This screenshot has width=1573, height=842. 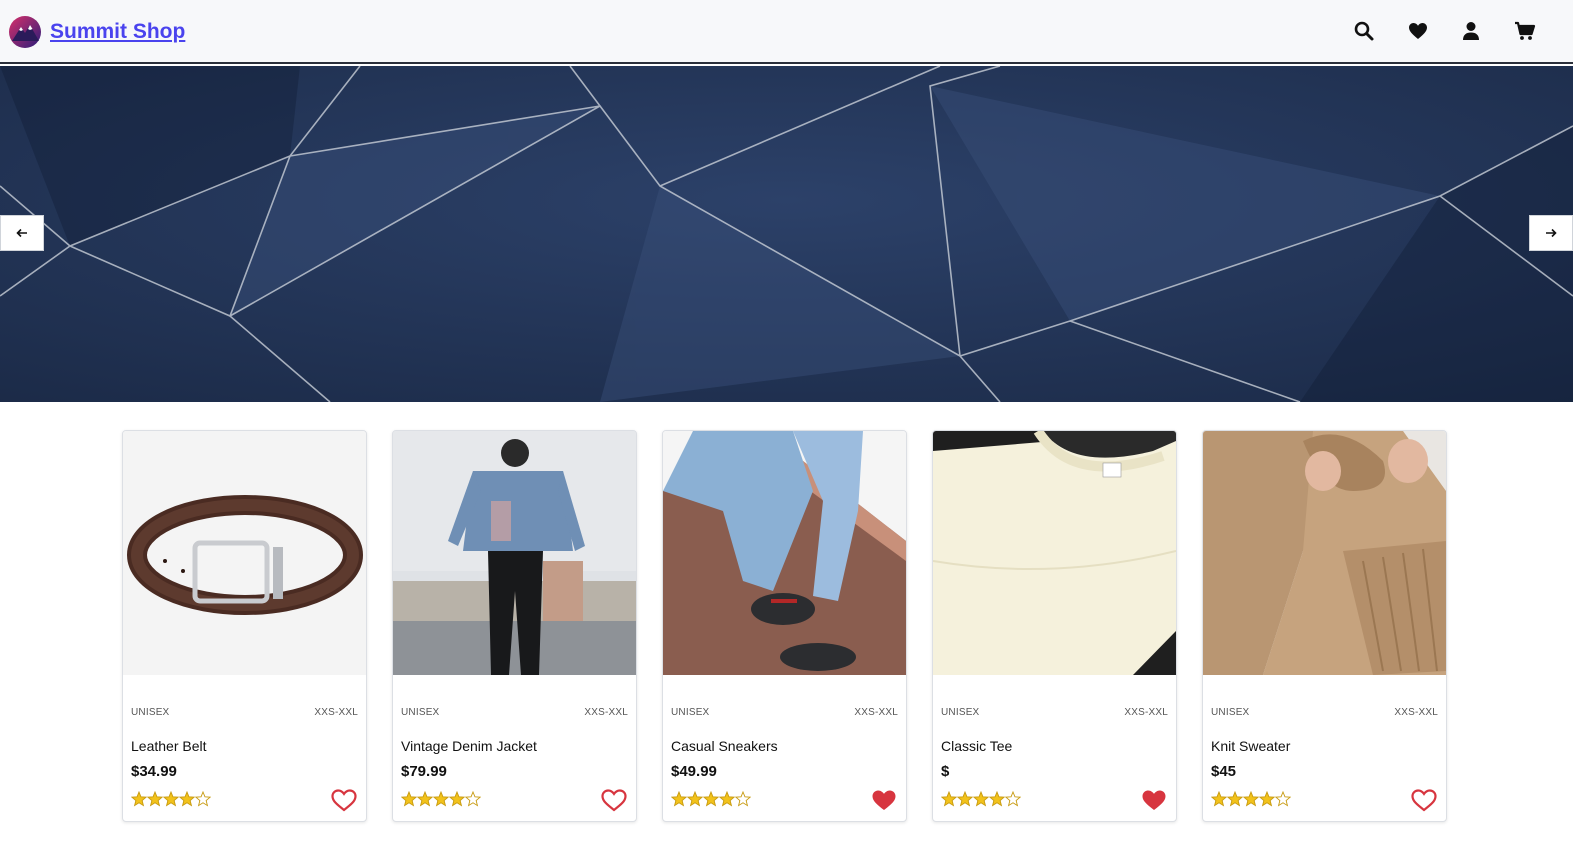 I want to click on carousel-next-button, so click(x=1551, y=233).